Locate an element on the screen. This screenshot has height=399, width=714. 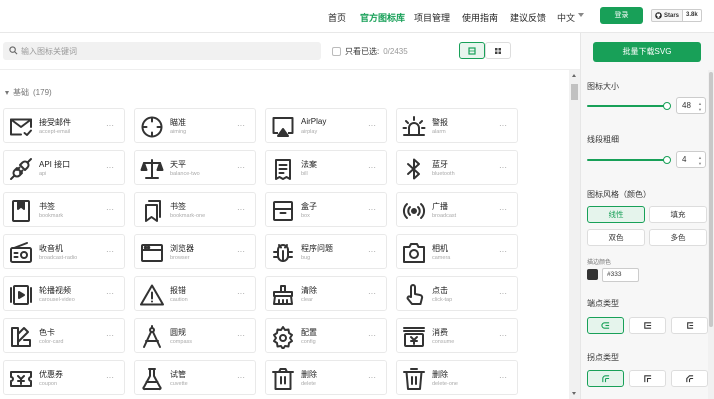
panel-scroll-thumb is located at coordinates (711, 199).